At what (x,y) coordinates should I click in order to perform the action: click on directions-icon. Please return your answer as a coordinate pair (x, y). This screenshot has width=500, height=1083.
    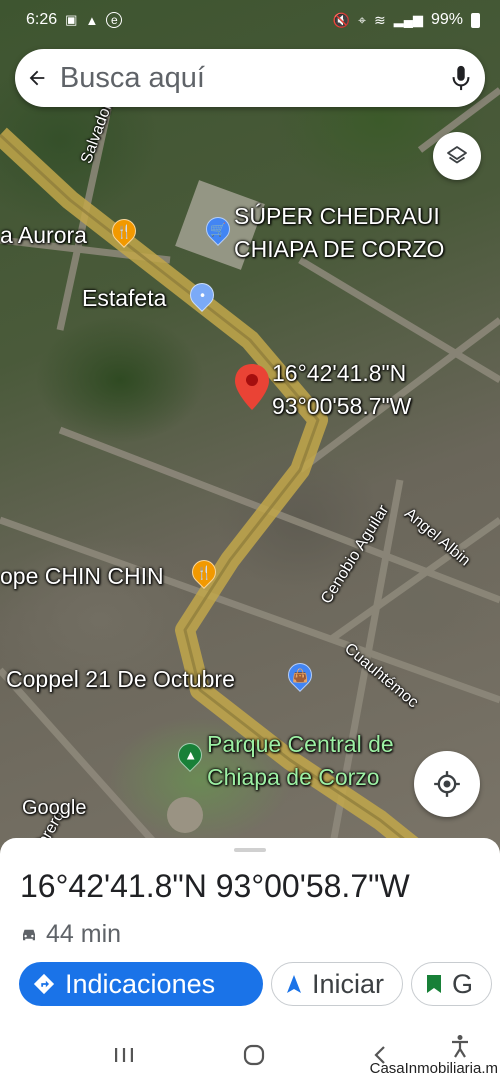
    Looking at the image, I should click on (44, 984).